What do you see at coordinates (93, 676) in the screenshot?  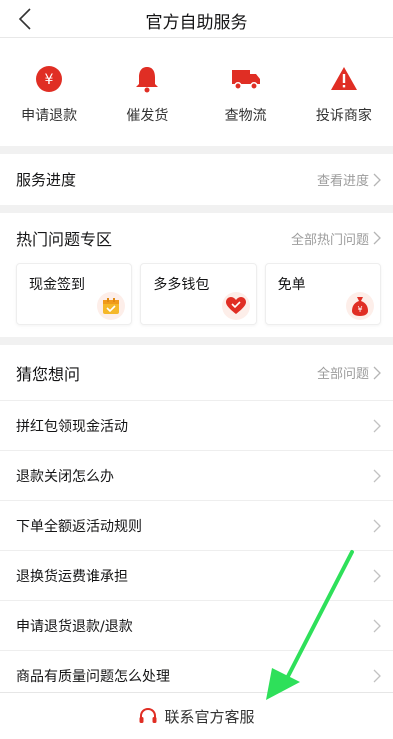 I see `question-text: 商品有质量问题怎么处理` at bounding box center [93, 676].